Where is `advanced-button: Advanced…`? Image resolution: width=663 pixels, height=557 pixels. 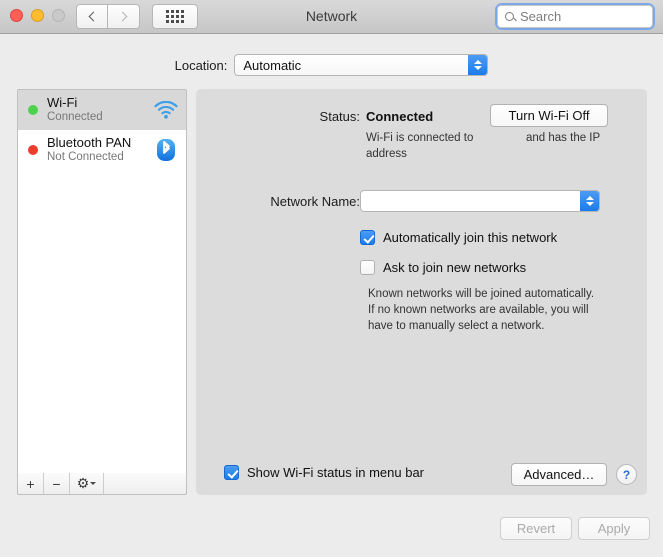 advanced-button: Advanced… is located at coordinates (559, 474).